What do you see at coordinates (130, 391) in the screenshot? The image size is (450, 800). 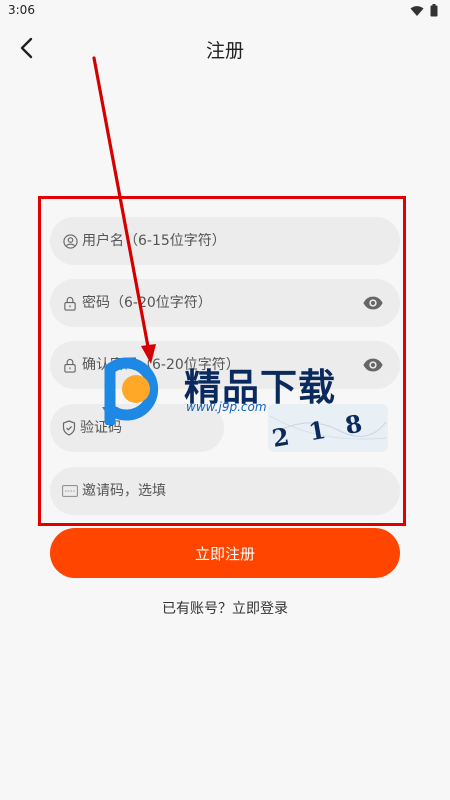 I see `p-logo-icon` at bounding box center [130, 391].